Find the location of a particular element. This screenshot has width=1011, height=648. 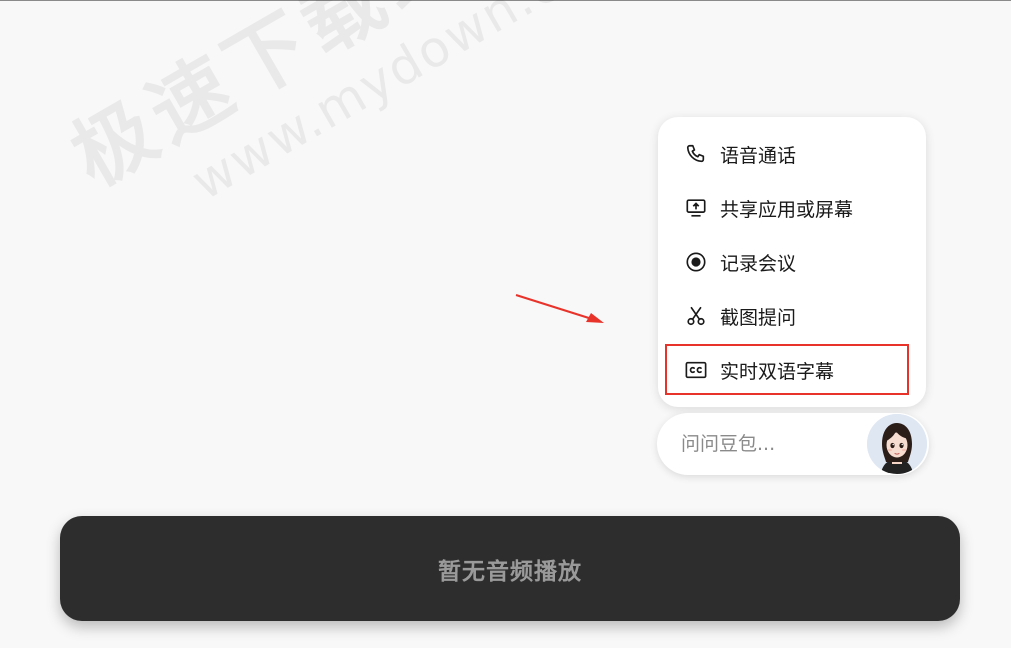

ask-input is located at coordinates (771, 444).